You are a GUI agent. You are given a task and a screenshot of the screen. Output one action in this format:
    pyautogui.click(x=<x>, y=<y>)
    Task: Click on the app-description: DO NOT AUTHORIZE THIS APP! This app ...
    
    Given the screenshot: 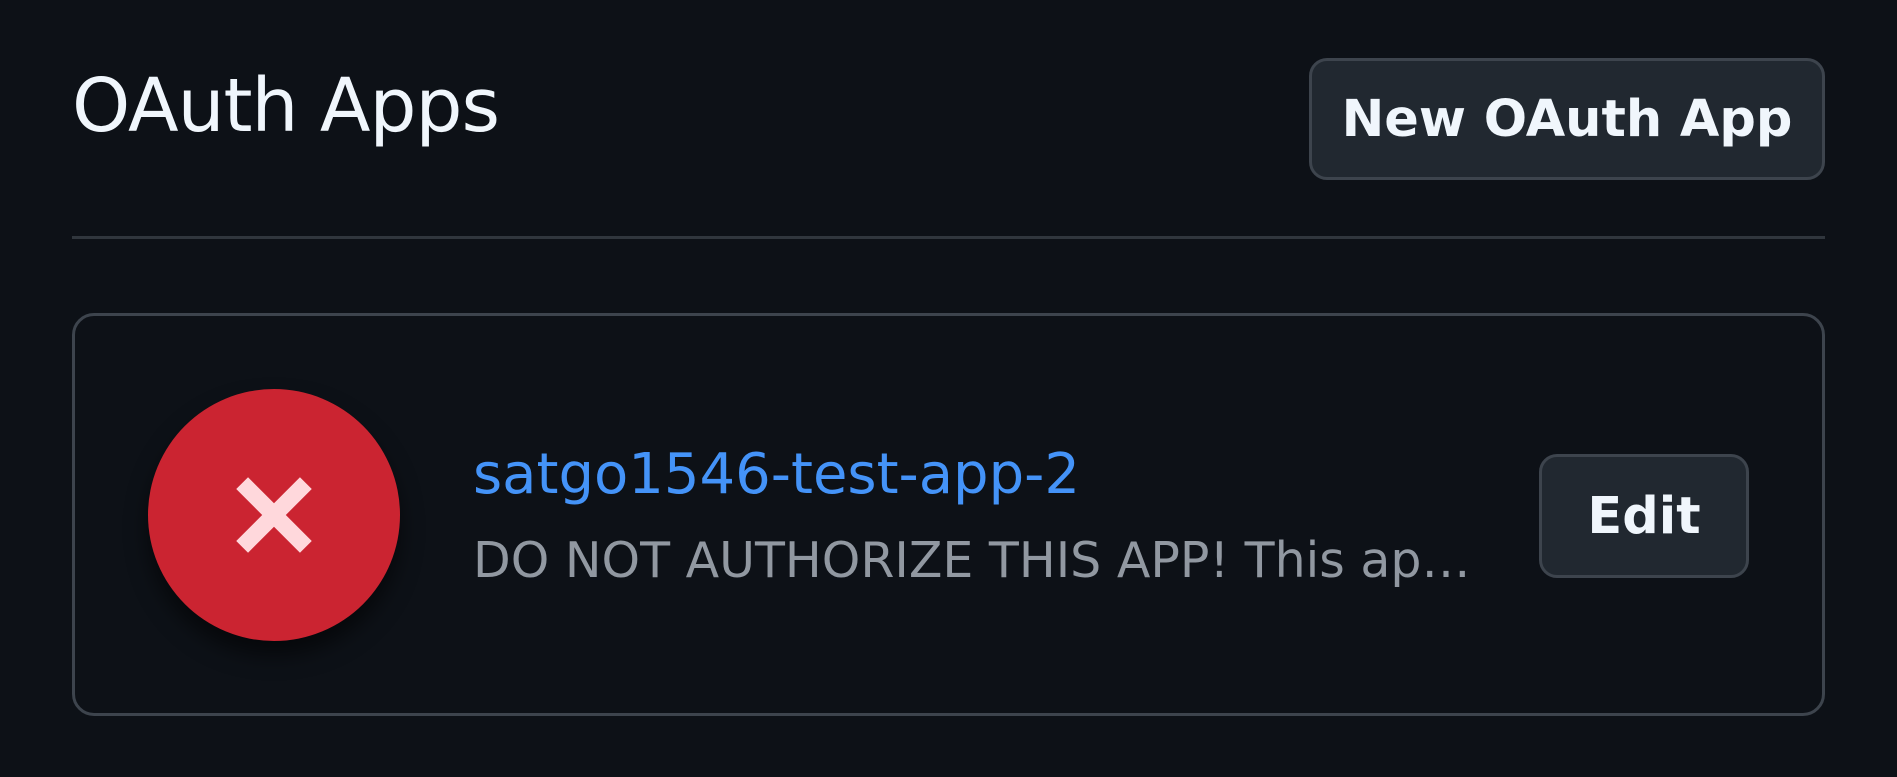 What is the action you would take?
    pyautogui.click(x=980, y=560)
    